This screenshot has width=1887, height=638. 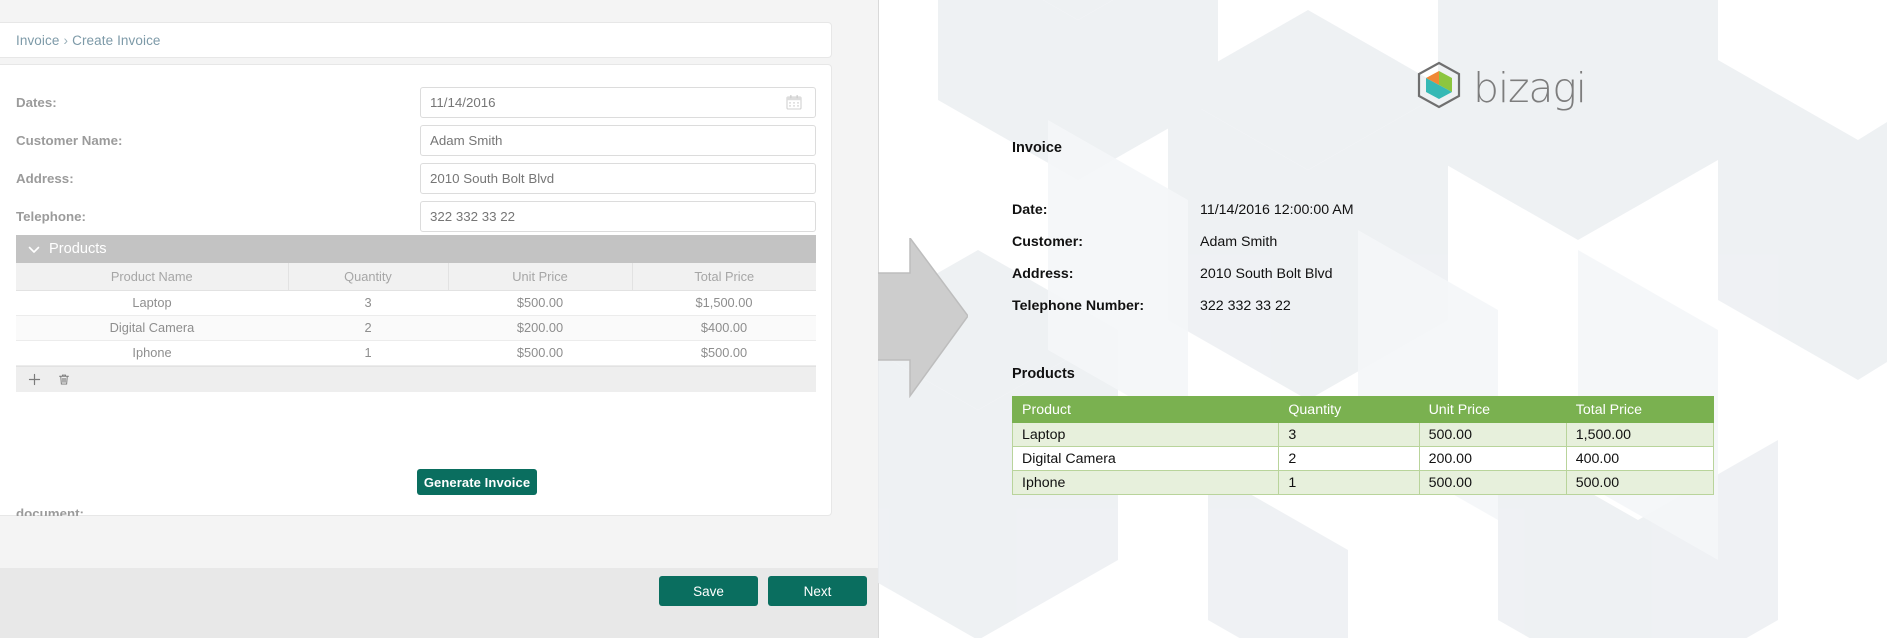 I want to click on preview-cell-qty: 1, so click(x=1349, y=482).